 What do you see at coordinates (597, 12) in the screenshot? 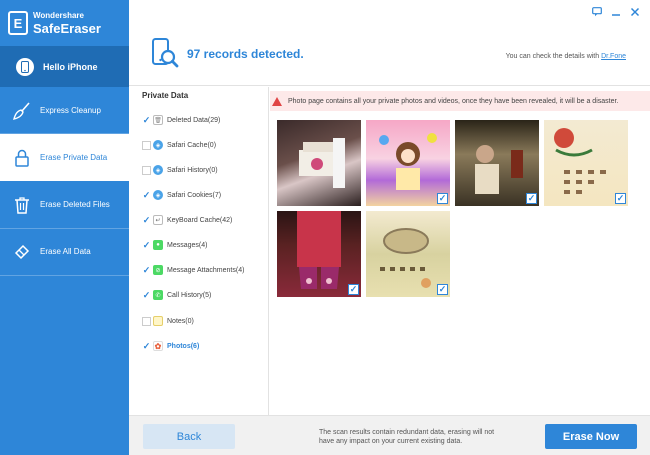
I see `feedback-icon` at bounding box center [597, 12].